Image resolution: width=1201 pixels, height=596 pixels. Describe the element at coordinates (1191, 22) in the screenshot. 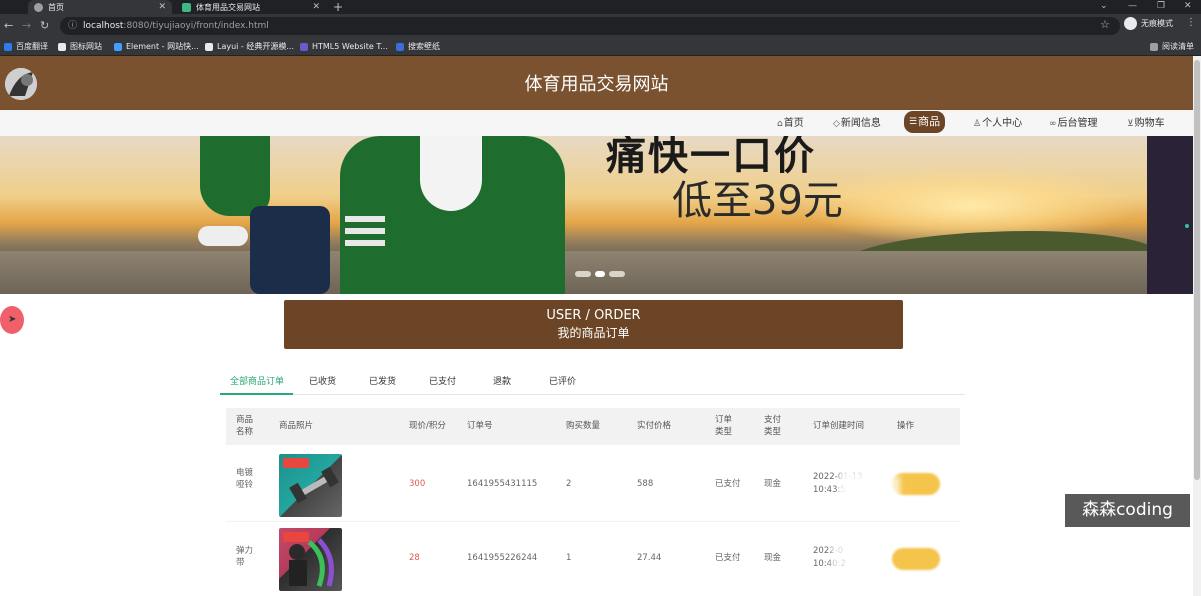

I see `more-menu-icon: ⋮` at that location.